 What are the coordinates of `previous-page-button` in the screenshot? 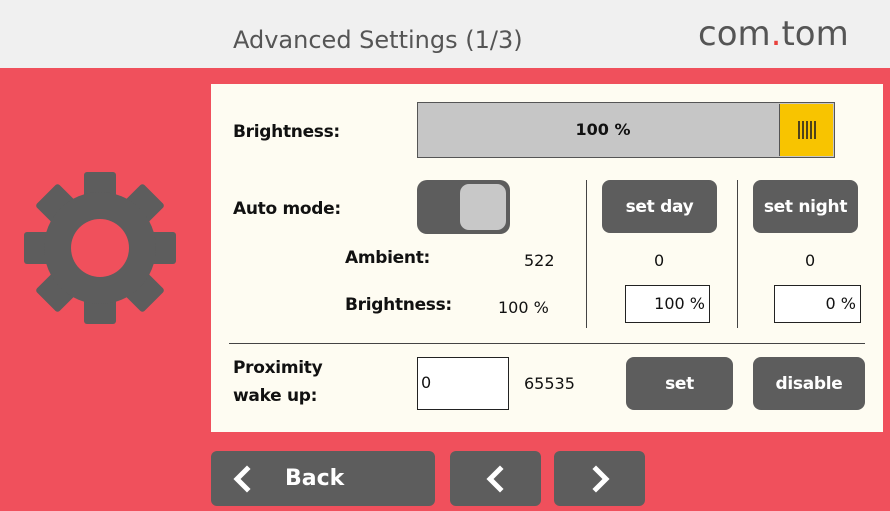 It's located at (495, 478).